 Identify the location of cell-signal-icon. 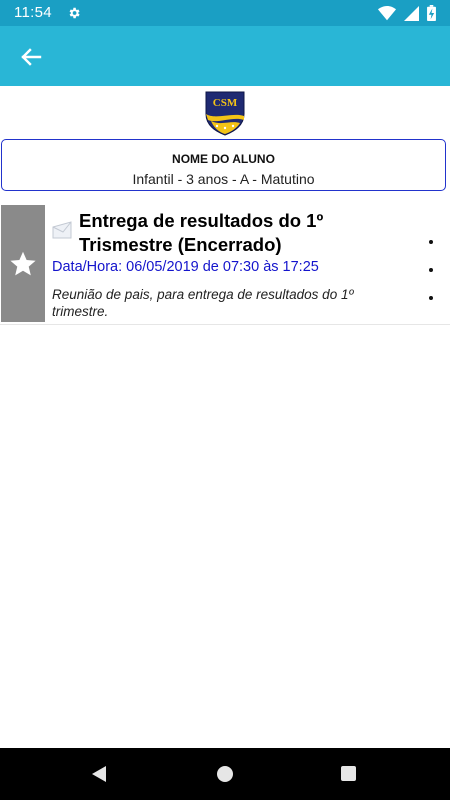
(411, 13).